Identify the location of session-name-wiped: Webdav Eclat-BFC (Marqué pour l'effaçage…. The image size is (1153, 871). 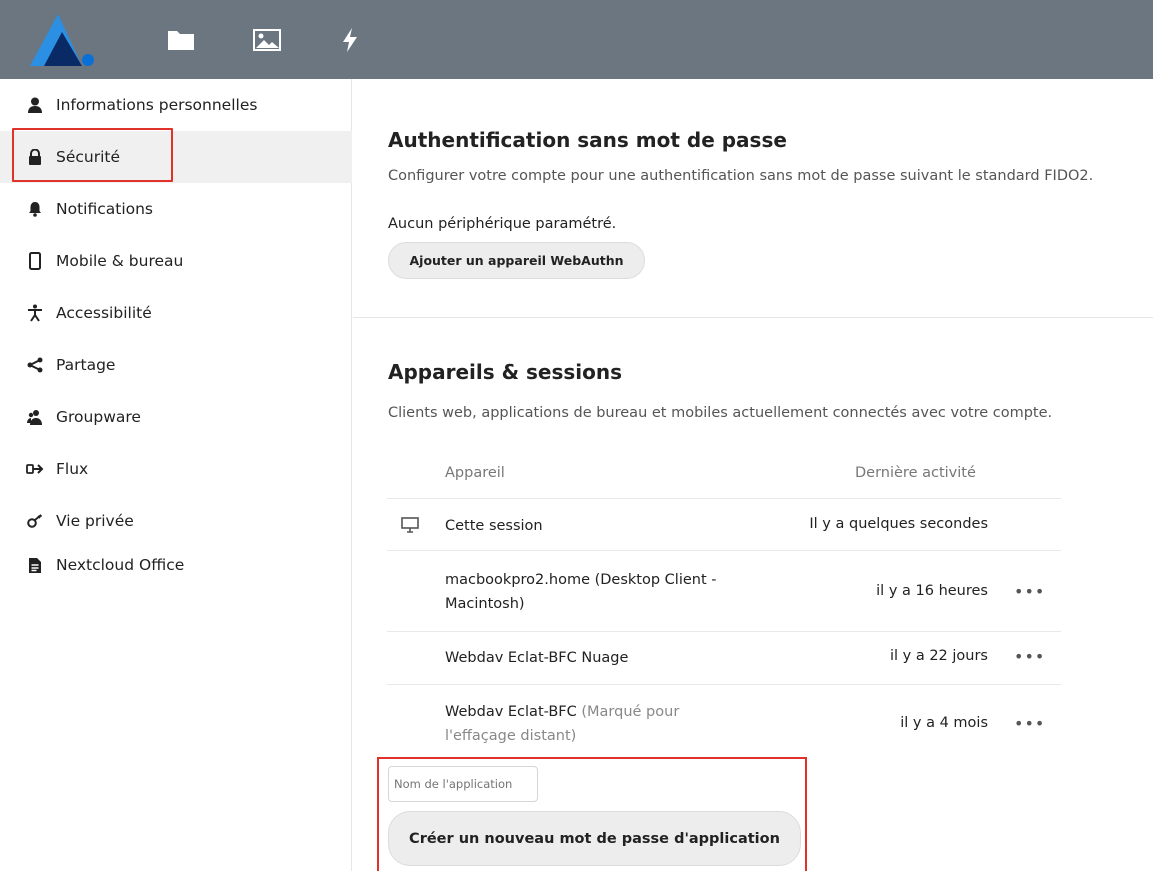
(595, 724).